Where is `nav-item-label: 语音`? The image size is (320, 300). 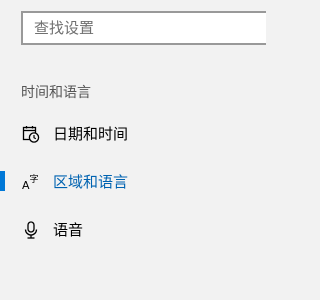 nav-item-label: 语音 is located at coordinates (68, 230).